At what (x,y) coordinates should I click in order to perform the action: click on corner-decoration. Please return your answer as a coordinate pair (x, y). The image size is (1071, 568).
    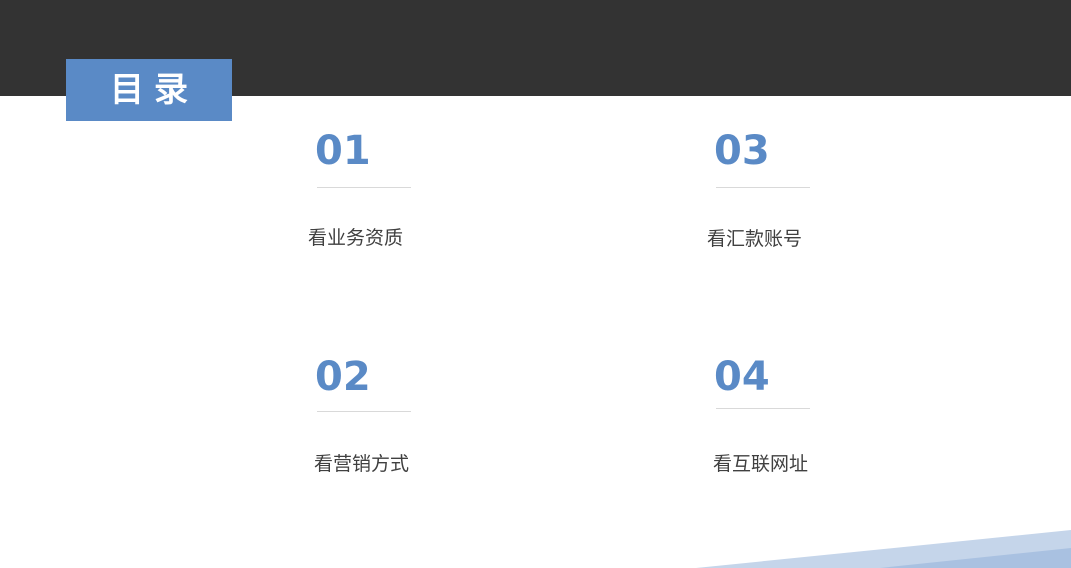
    Looking at the image, I should click on (883, 549).